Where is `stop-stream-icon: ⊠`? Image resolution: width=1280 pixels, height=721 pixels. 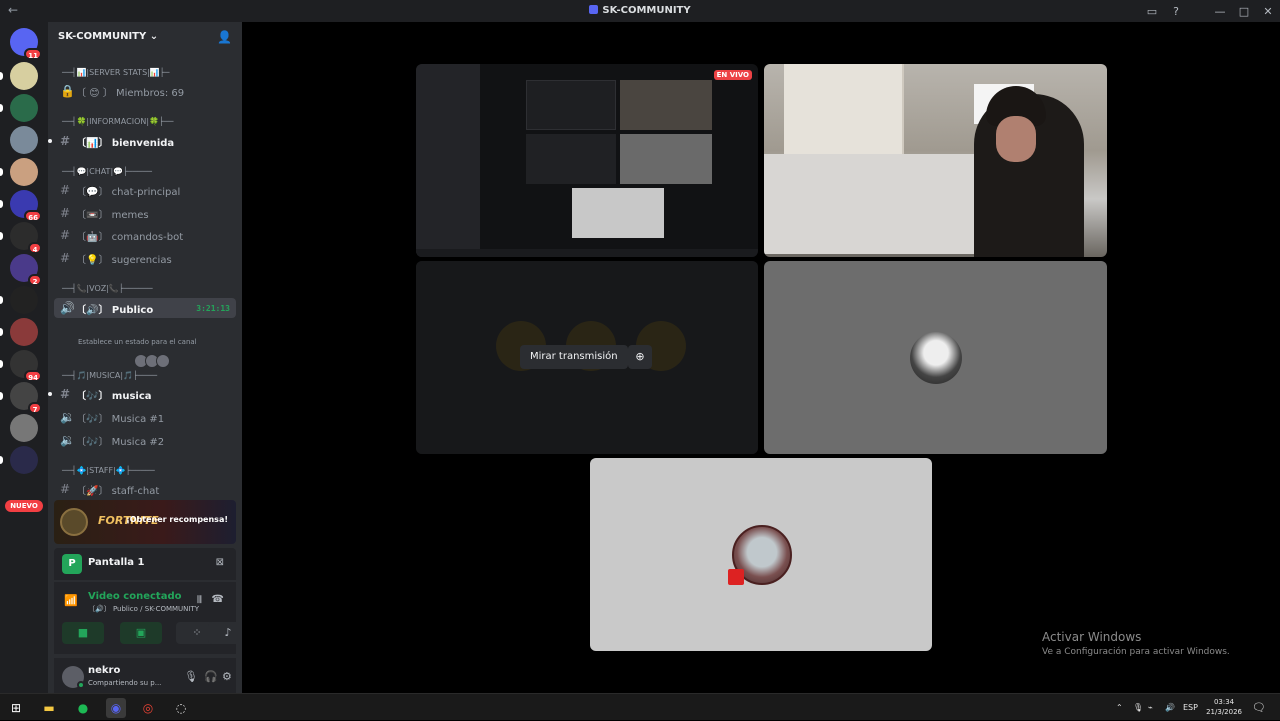 stop-stream-icon: ⊠ is located at coordinates (220, 562).